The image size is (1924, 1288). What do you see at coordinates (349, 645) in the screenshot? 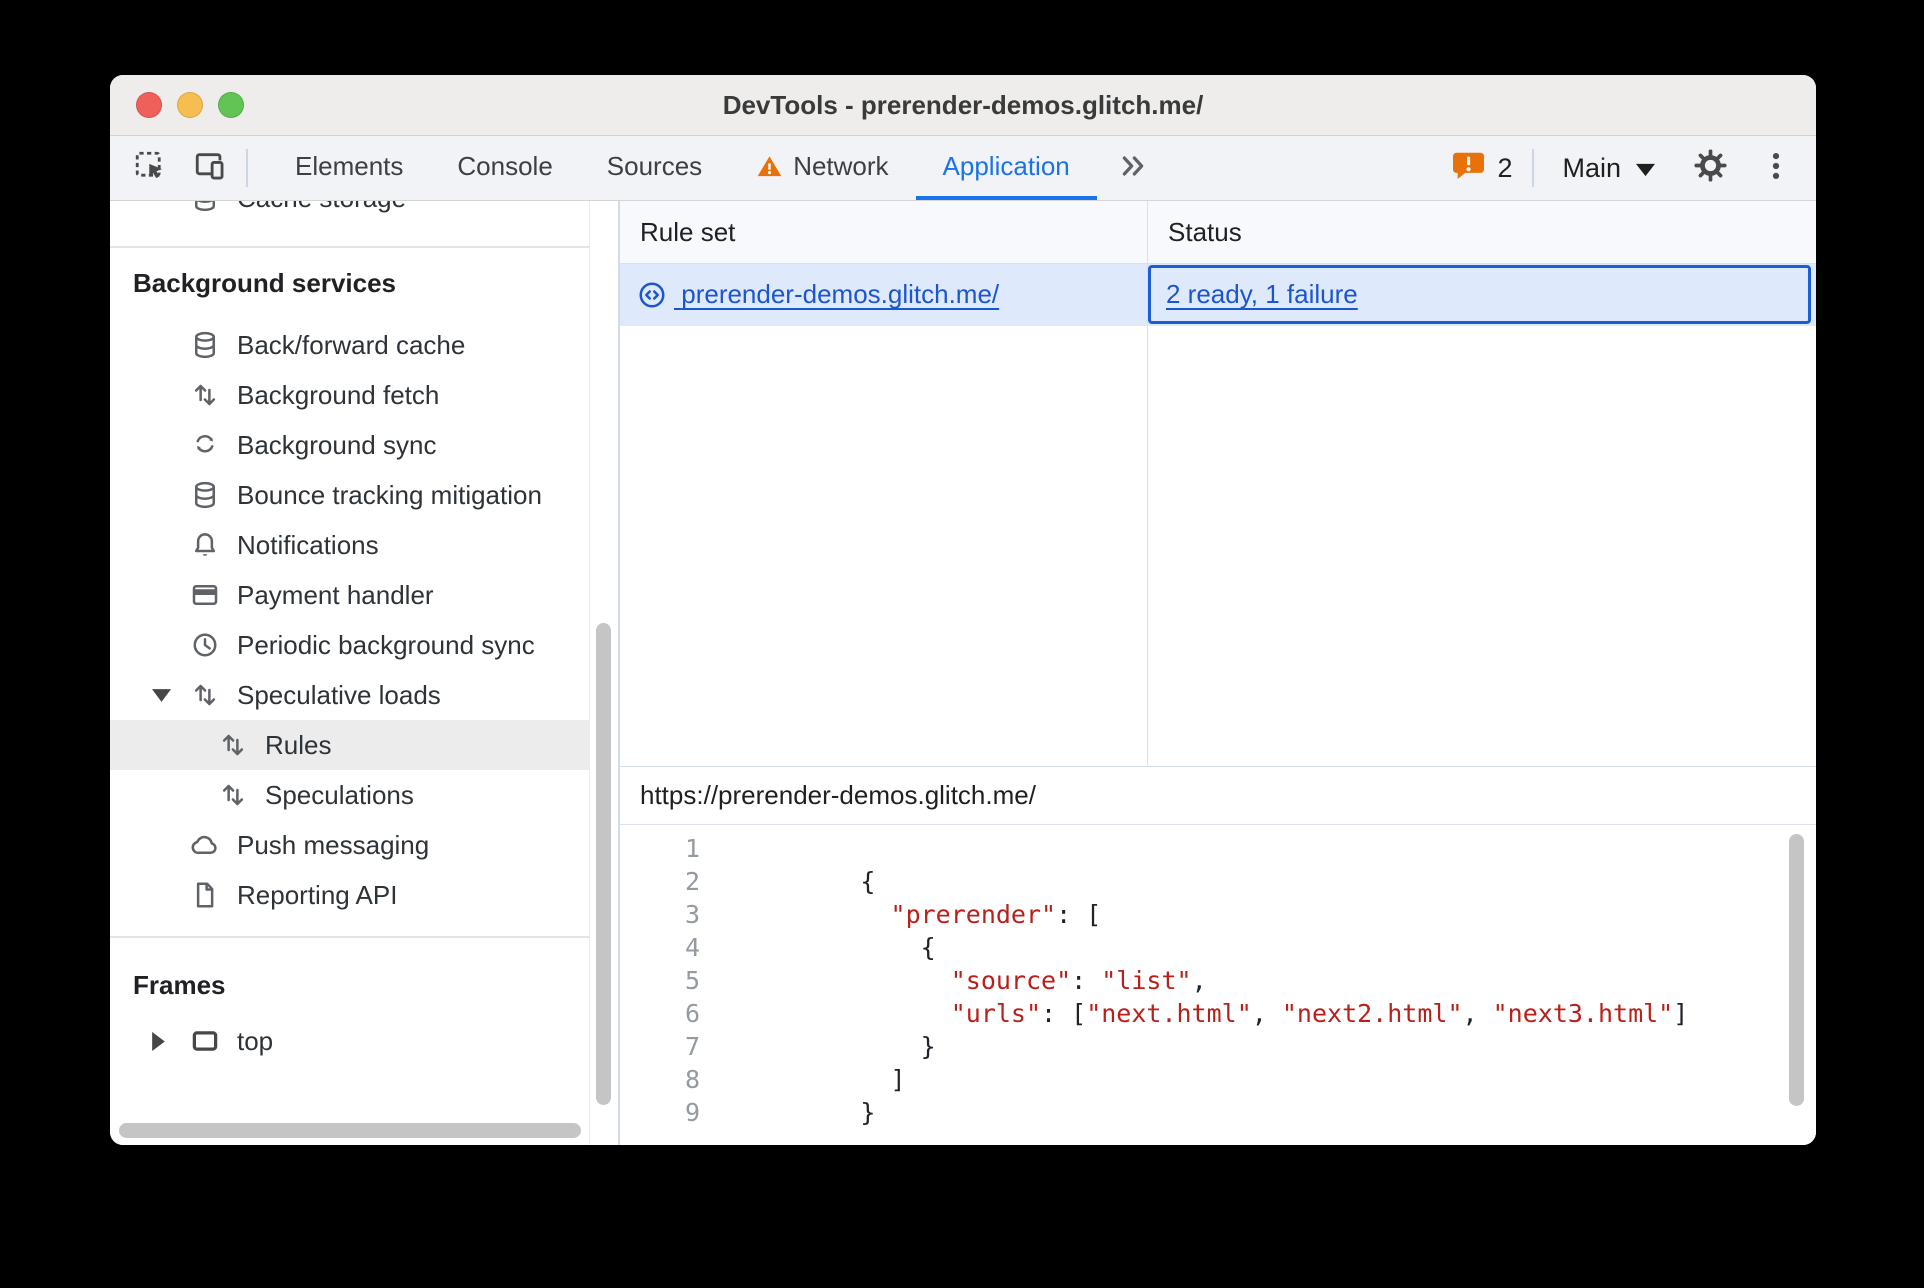
I see `sidebar-item-periodic-background-sync: Periodic background sync` at bounding box center [349, 645].